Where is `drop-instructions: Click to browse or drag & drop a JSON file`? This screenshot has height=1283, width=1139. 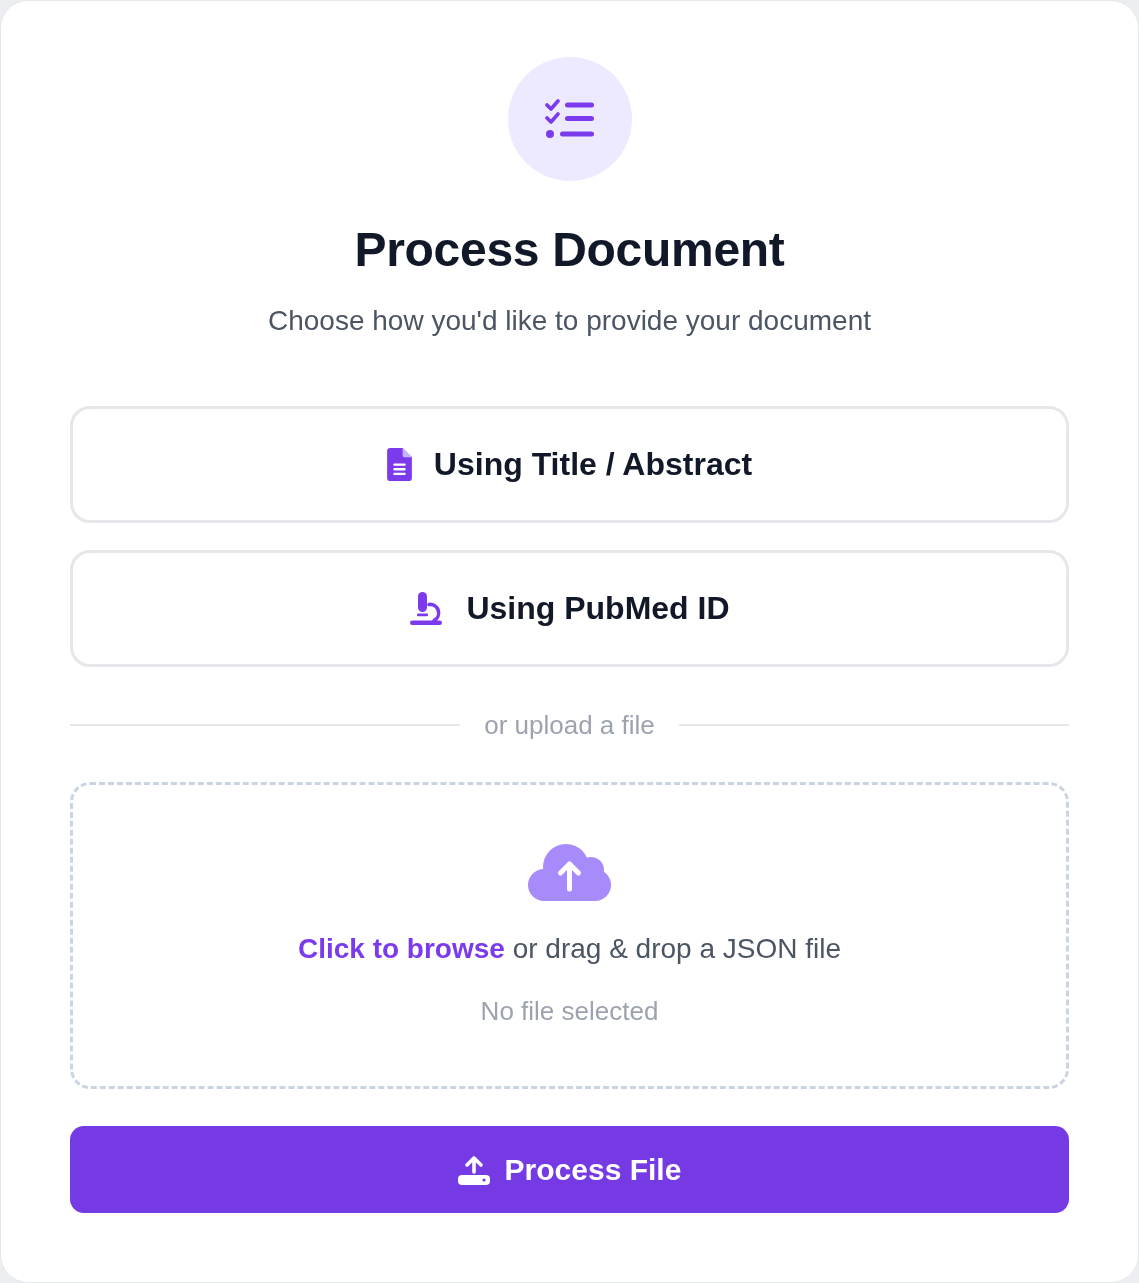 drop-instructions: Click to browse or drag & drop a JSON file is located at coordinates (569, 949).